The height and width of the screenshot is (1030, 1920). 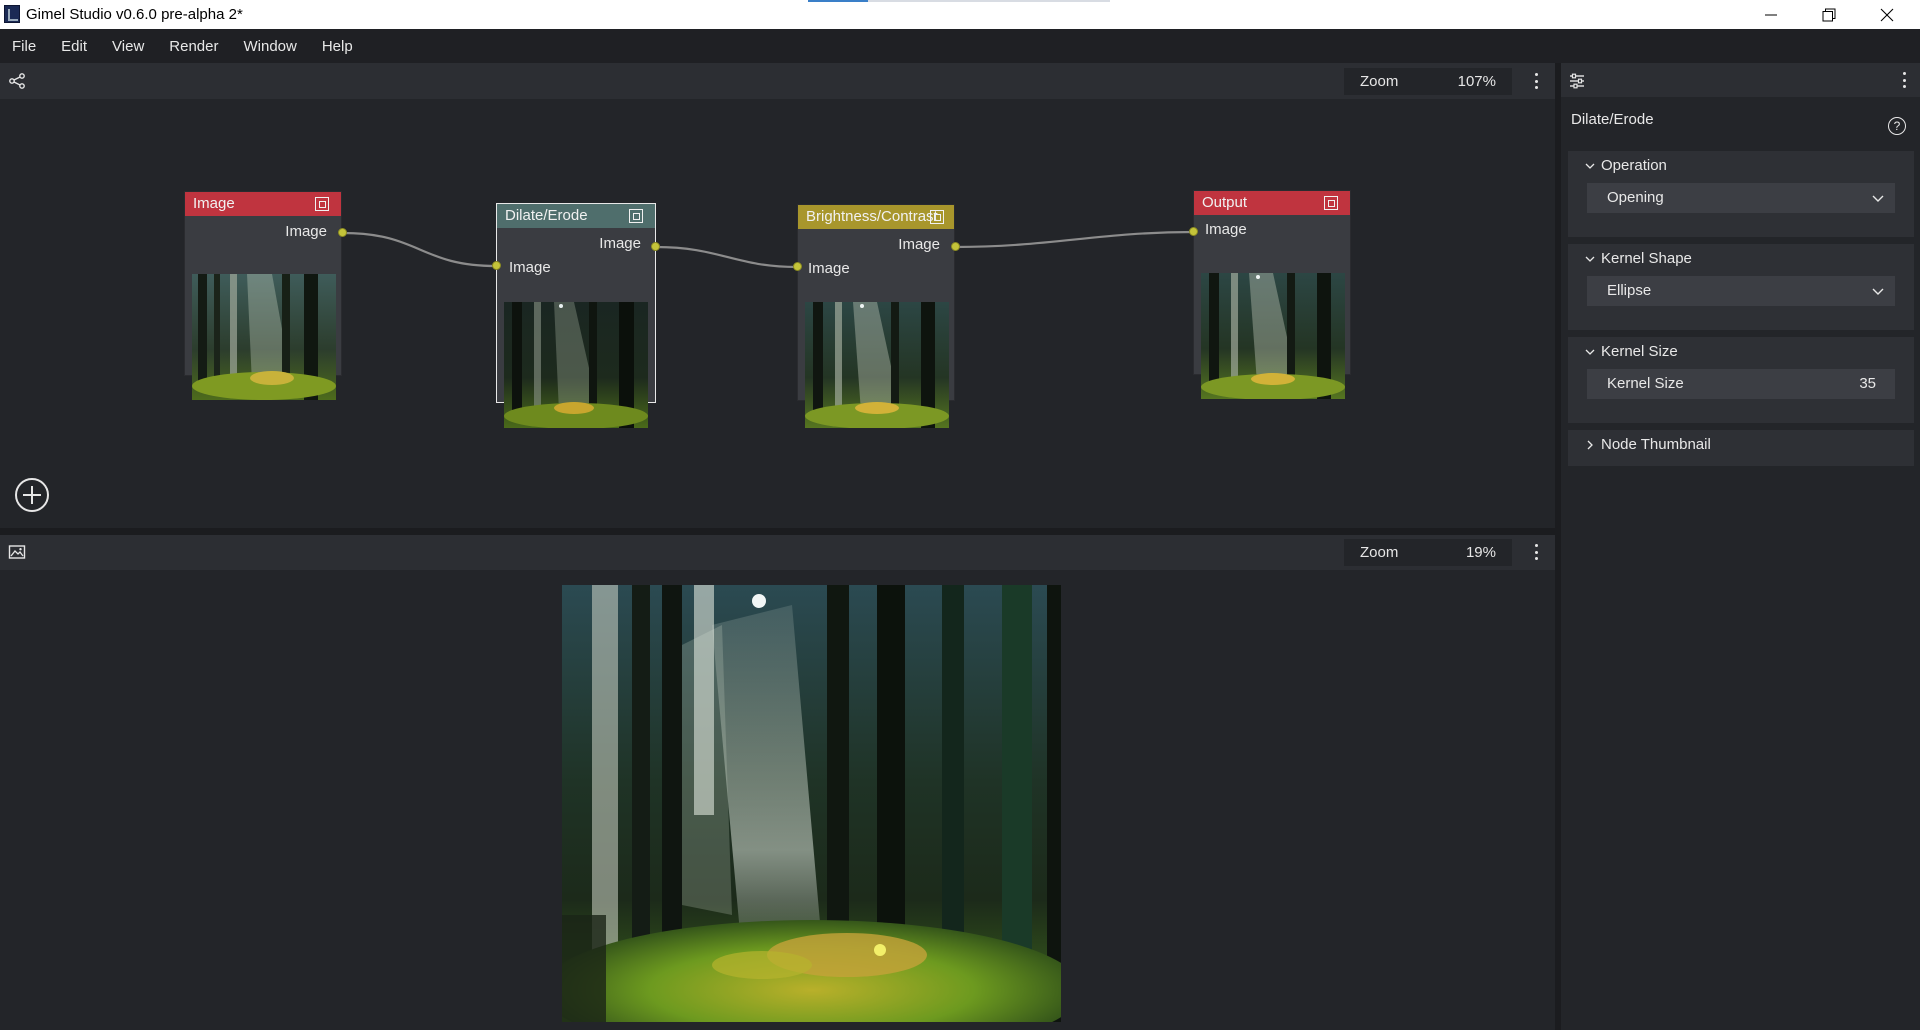 I want to click on brightness-input-socket, so click(x=797, y=266).